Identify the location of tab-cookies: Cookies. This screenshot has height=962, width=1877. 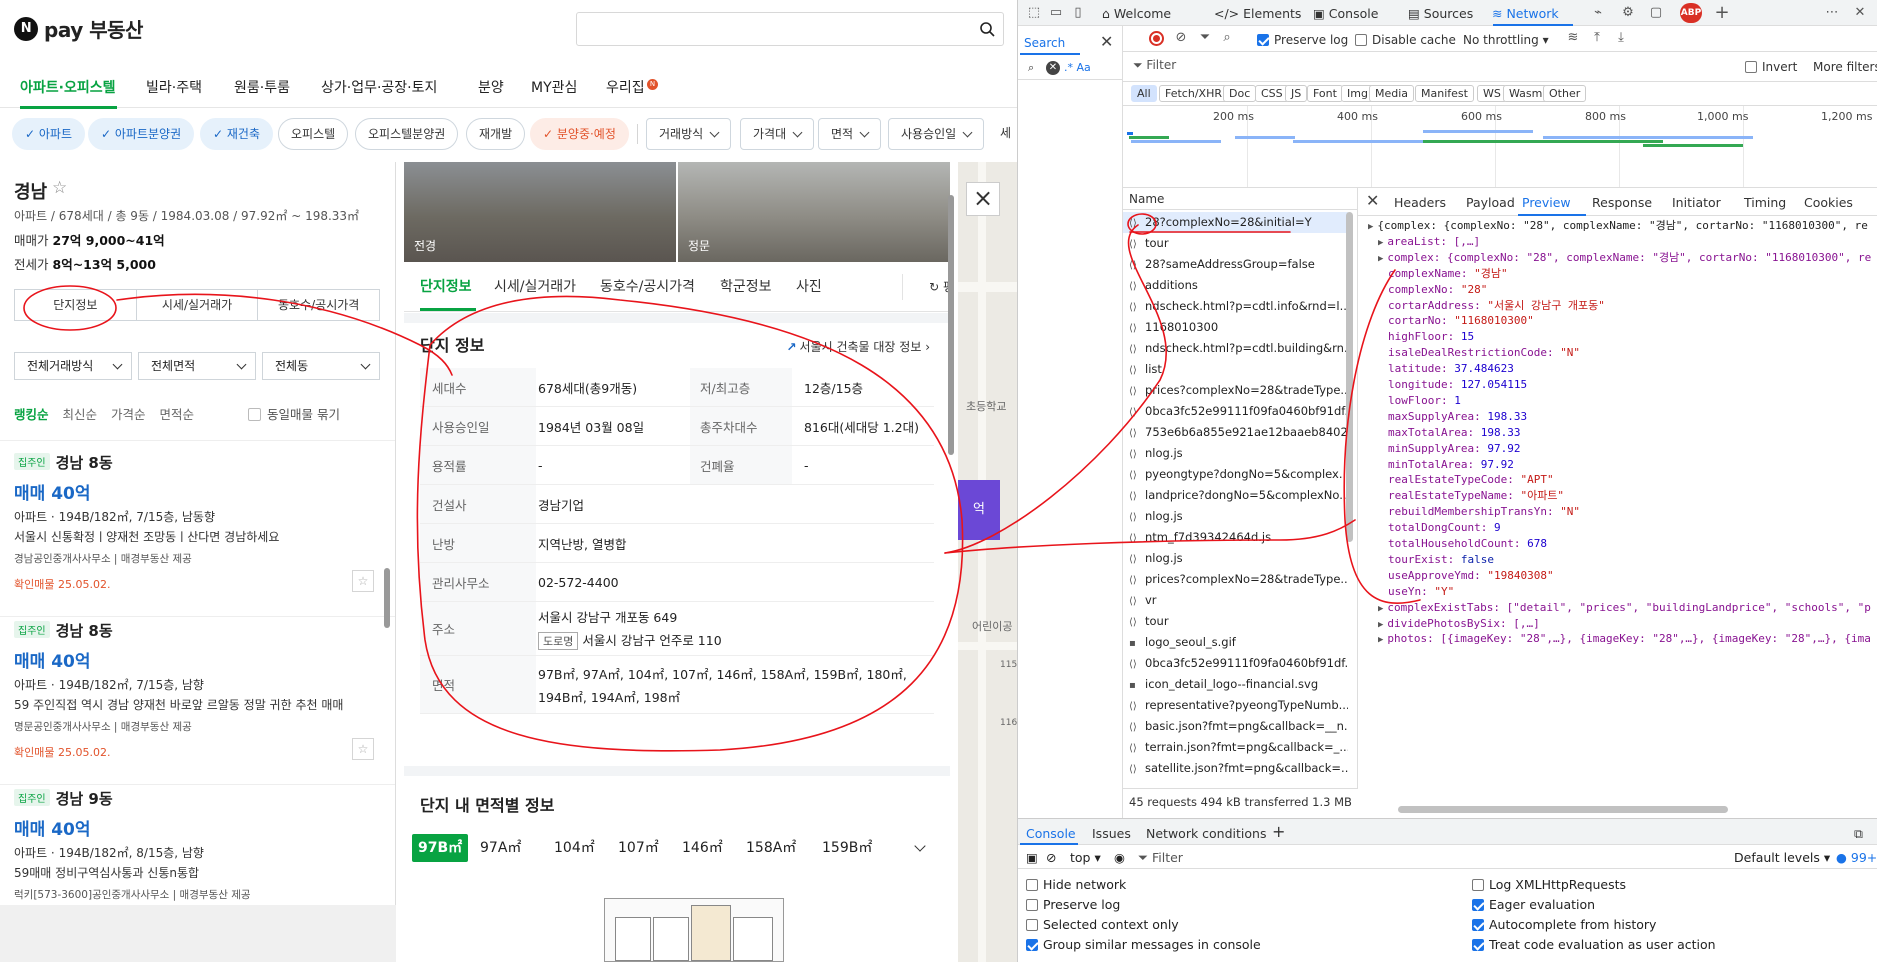
(1828, 202).